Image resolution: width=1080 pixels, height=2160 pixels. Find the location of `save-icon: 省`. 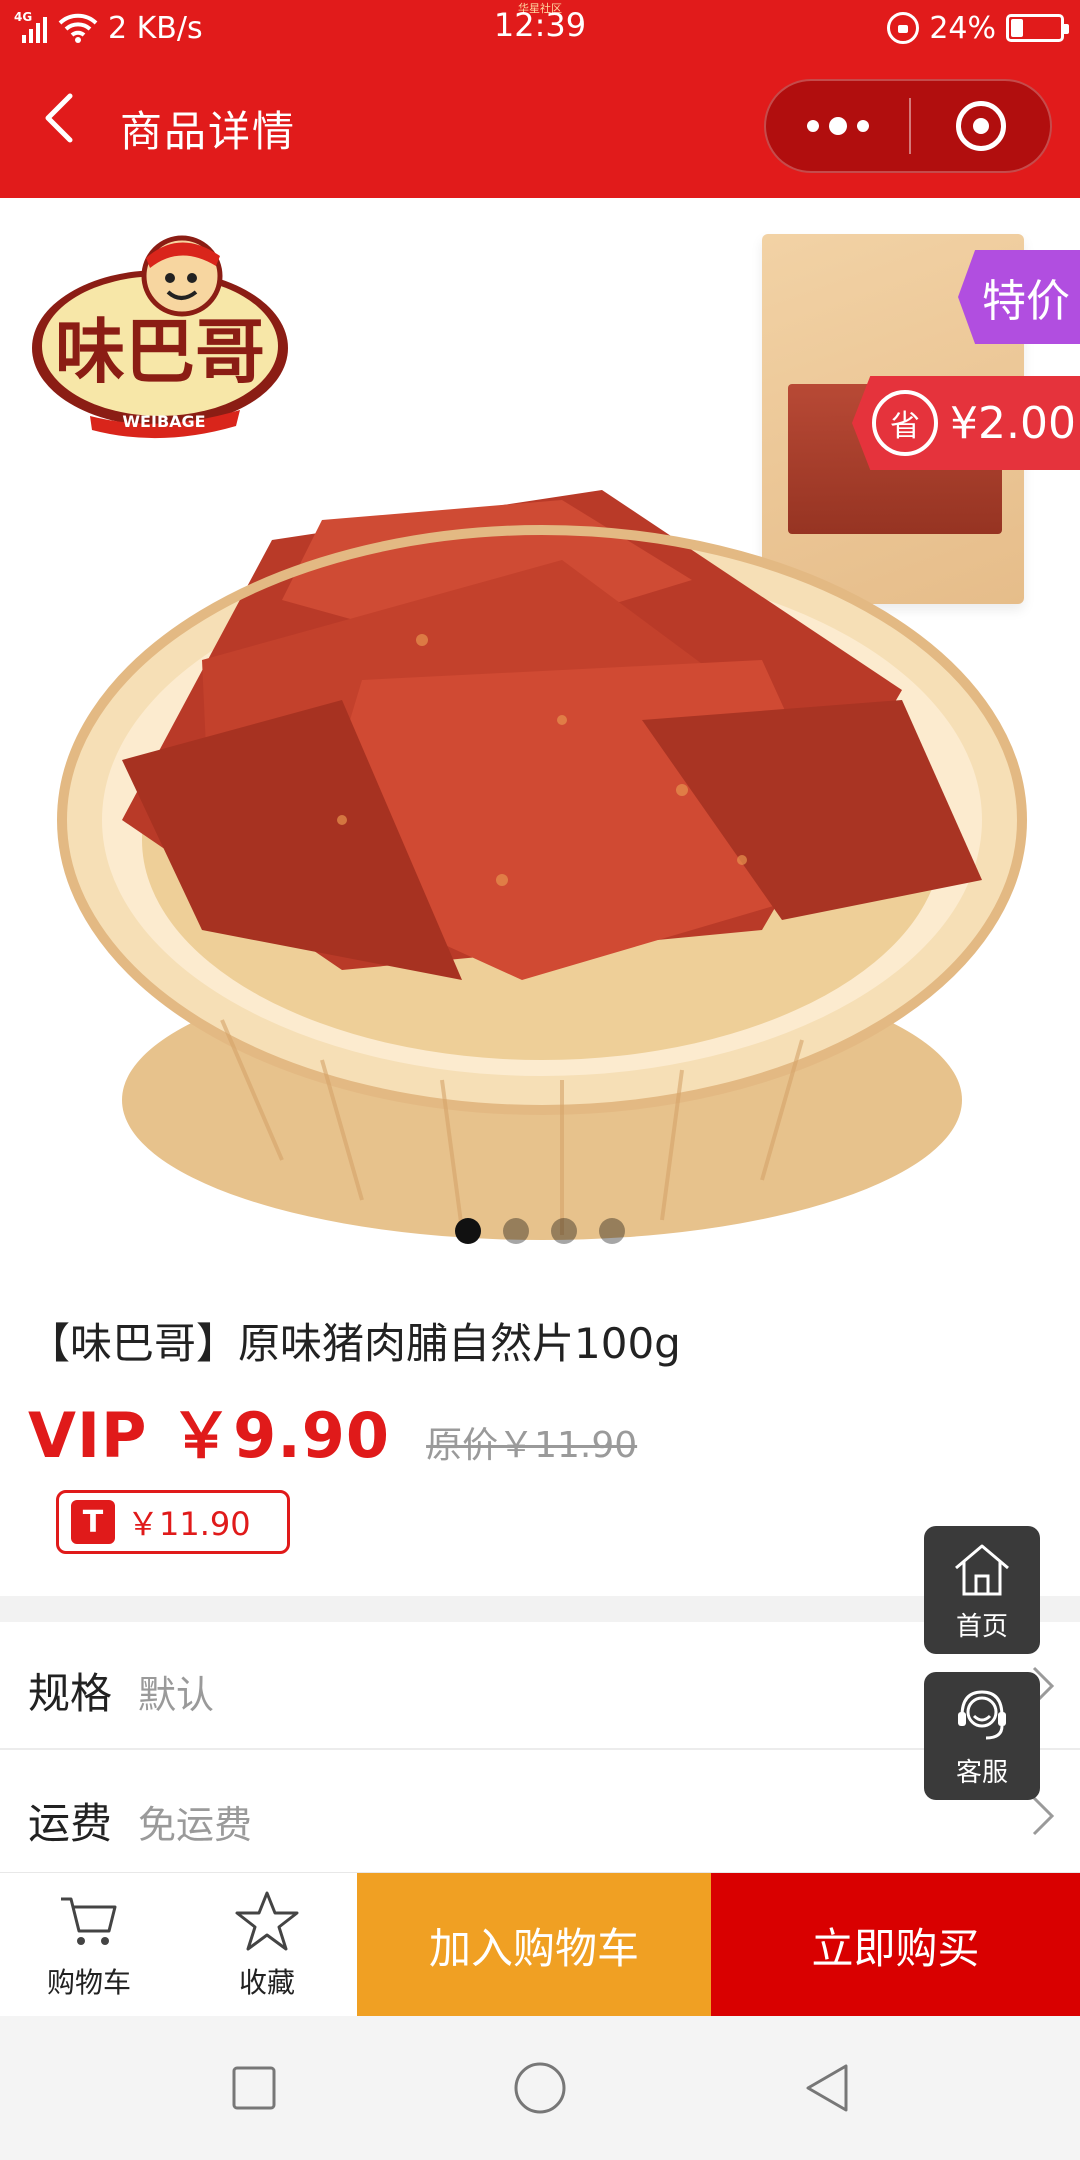

save-icon: 省 is located at coordinates (905, 423).